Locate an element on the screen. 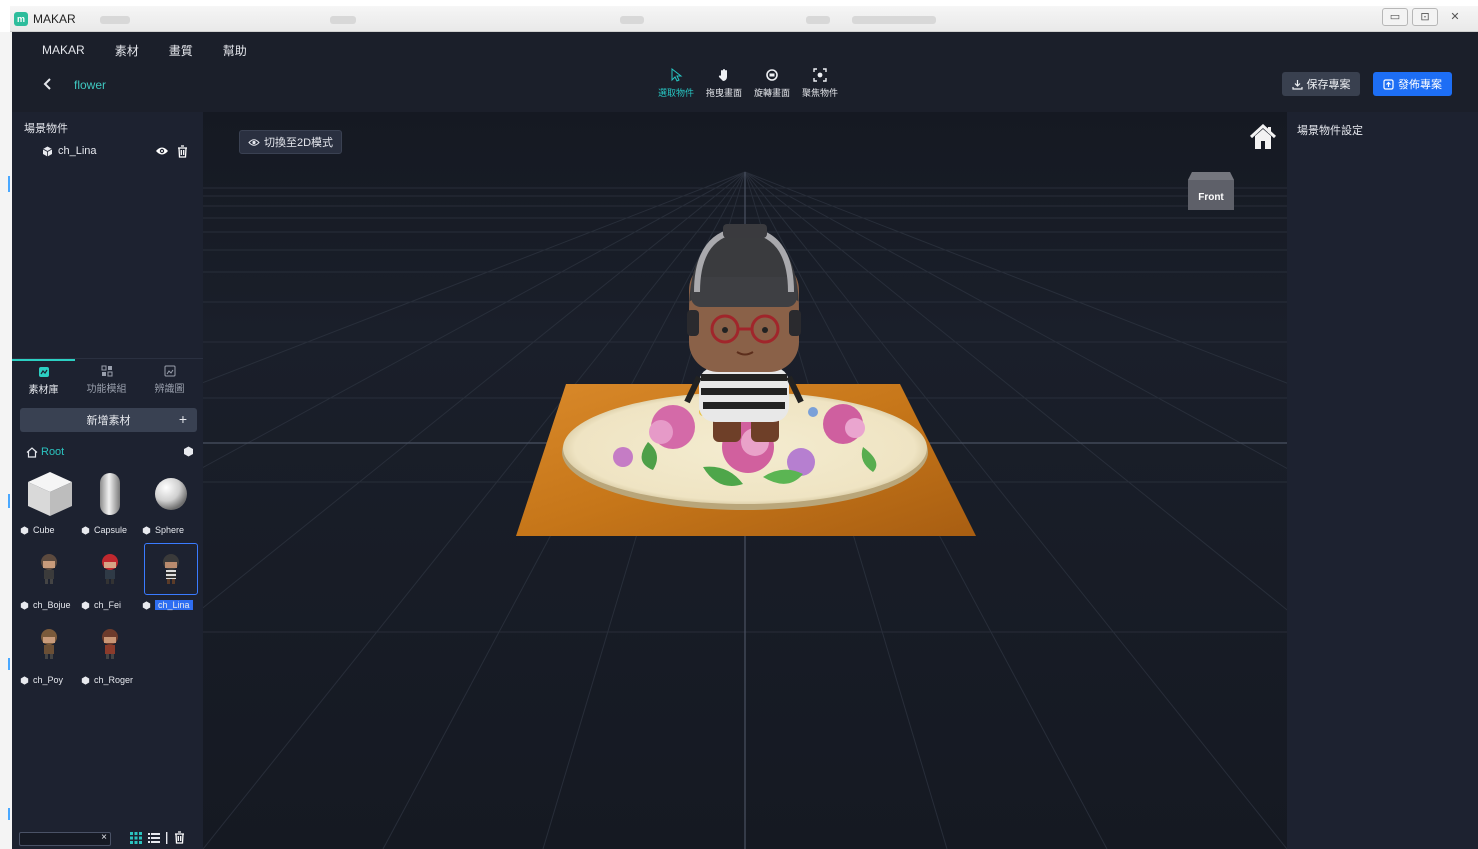 The image size is (1478, 849). tool-select: 選取物件 is located at coordinates (676, 83).